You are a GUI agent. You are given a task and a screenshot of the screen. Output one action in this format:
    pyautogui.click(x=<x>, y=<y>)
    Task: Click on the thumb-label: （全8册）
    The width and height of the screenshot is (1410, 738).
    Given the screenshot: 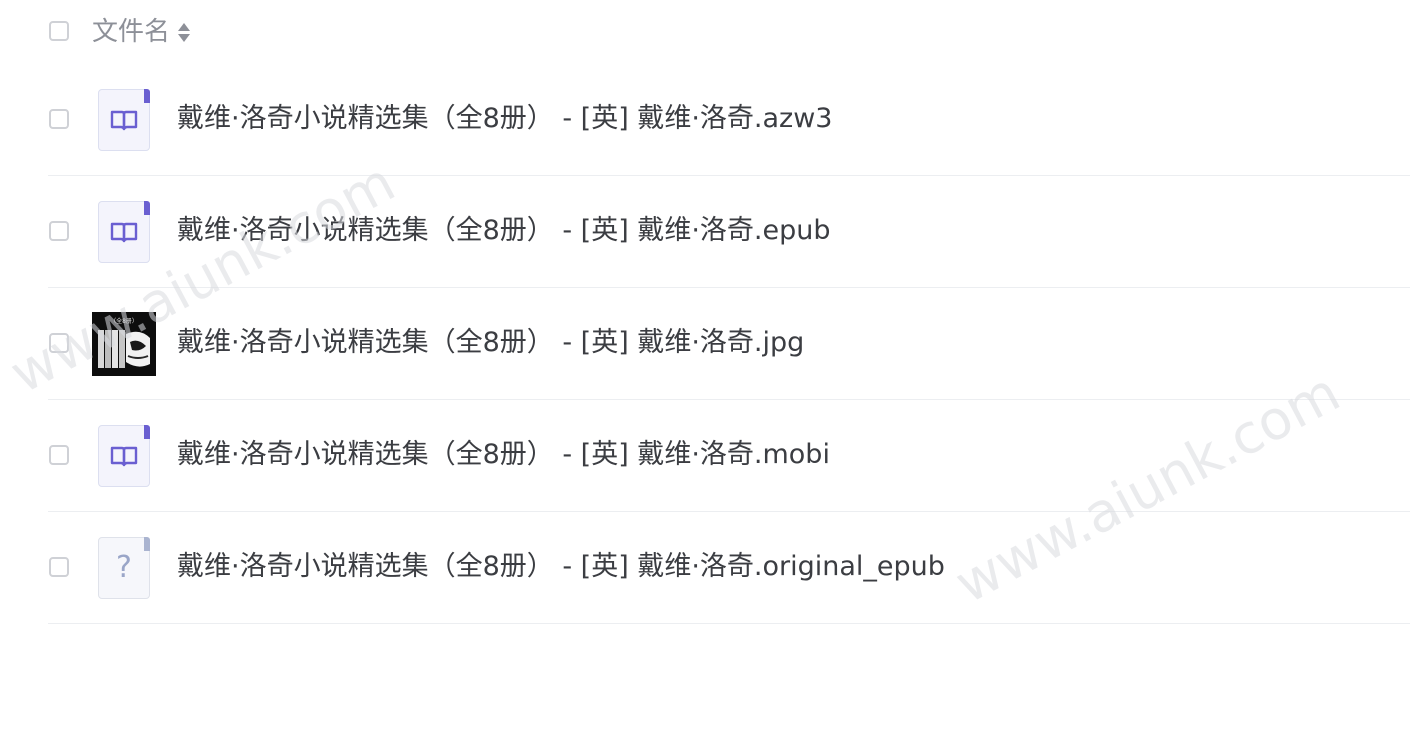 What is the action you would take?
    pyautogui.click(x=124, y=321)
    